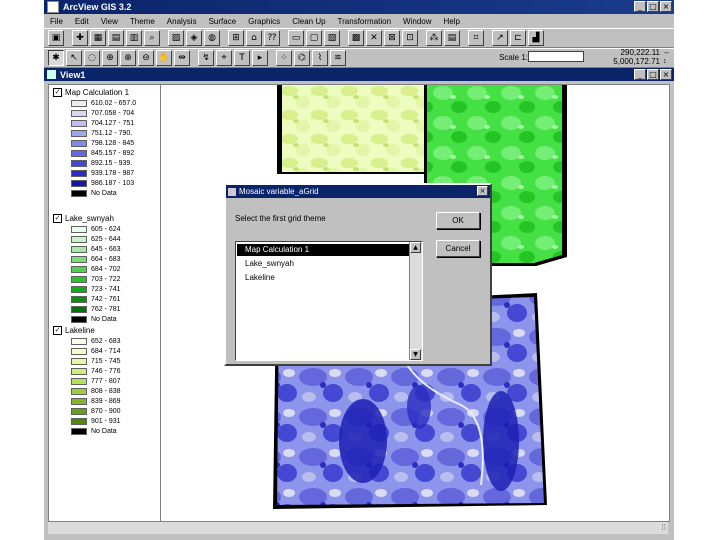  What do you see at coordinates (106, 411) in the screenshot?
I see `legend-class-label: 870 - 900` at bounding box center [106, 411].